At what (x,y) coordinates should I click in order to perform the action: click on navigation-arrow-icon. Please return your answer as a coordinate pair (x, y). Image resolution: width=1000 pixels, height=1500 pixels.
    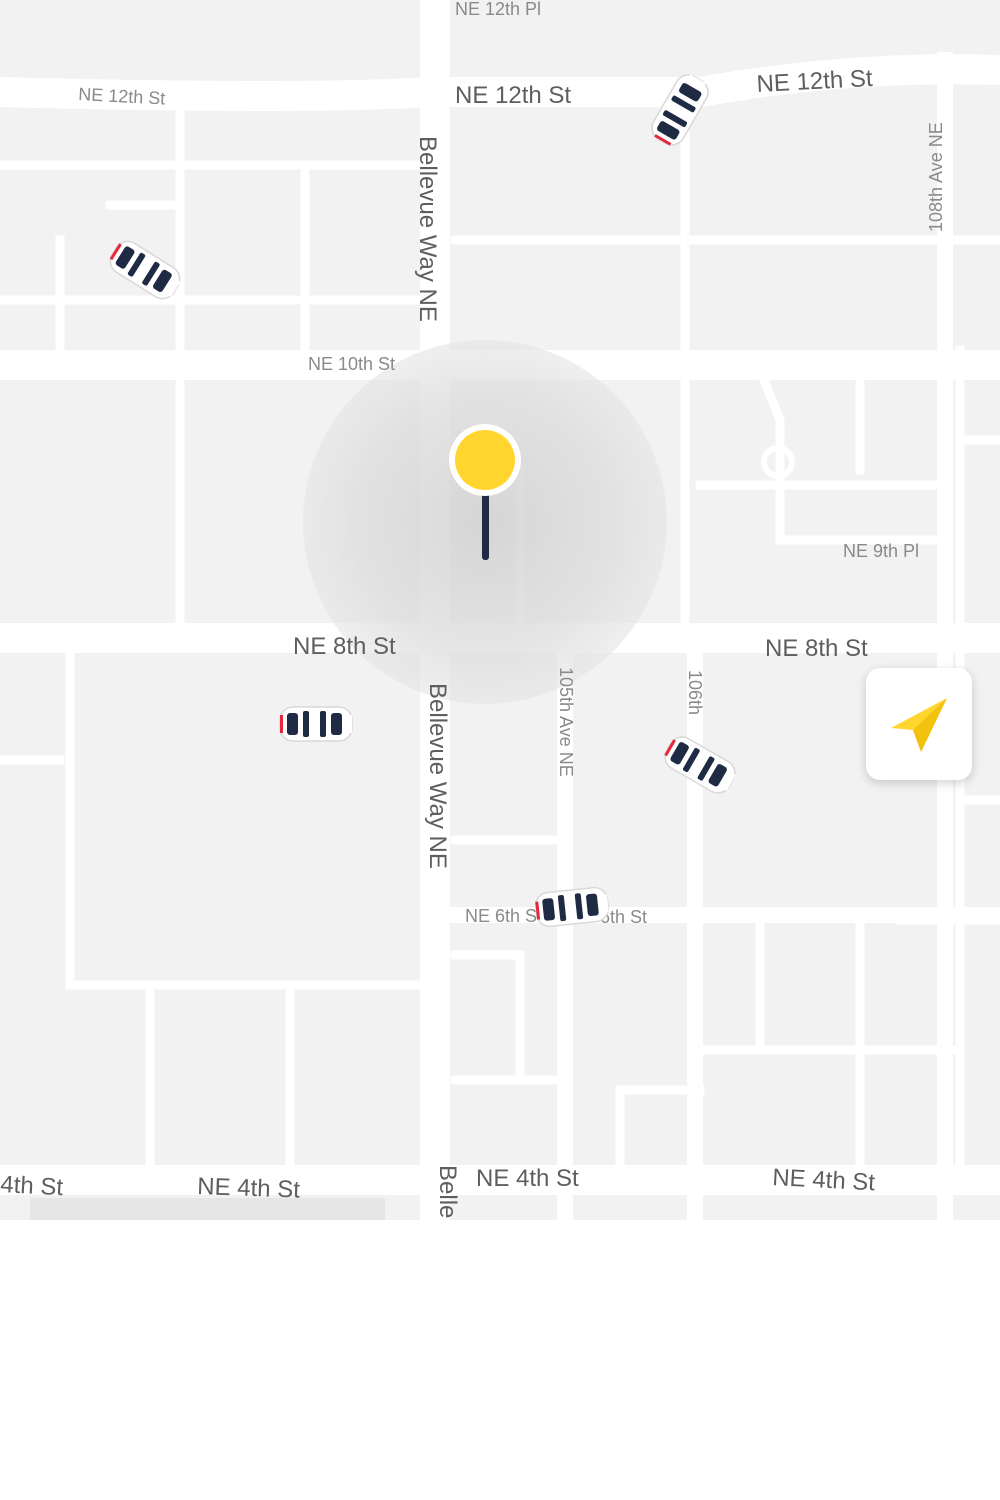
    Looking at the image, I should click on (919, 725).